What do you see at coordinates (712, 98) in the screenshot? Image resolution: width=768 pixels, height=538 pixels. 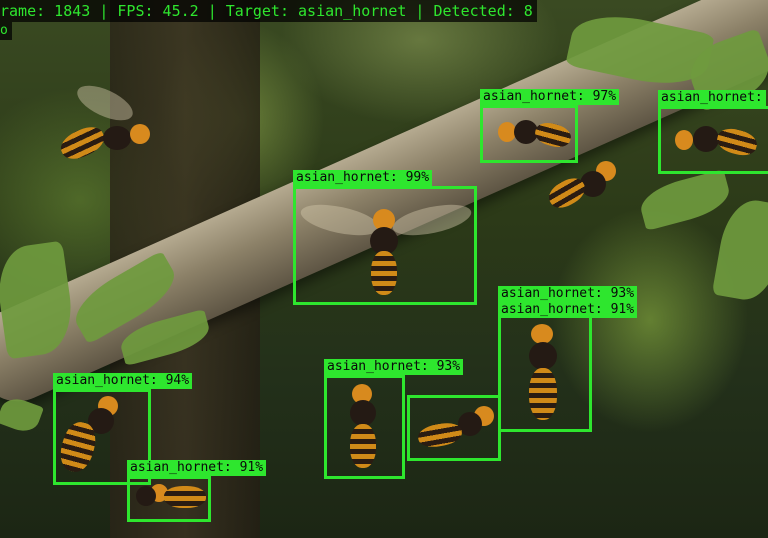 I see `detection-label: asian_hornet:` at bounding box center [712, 98].